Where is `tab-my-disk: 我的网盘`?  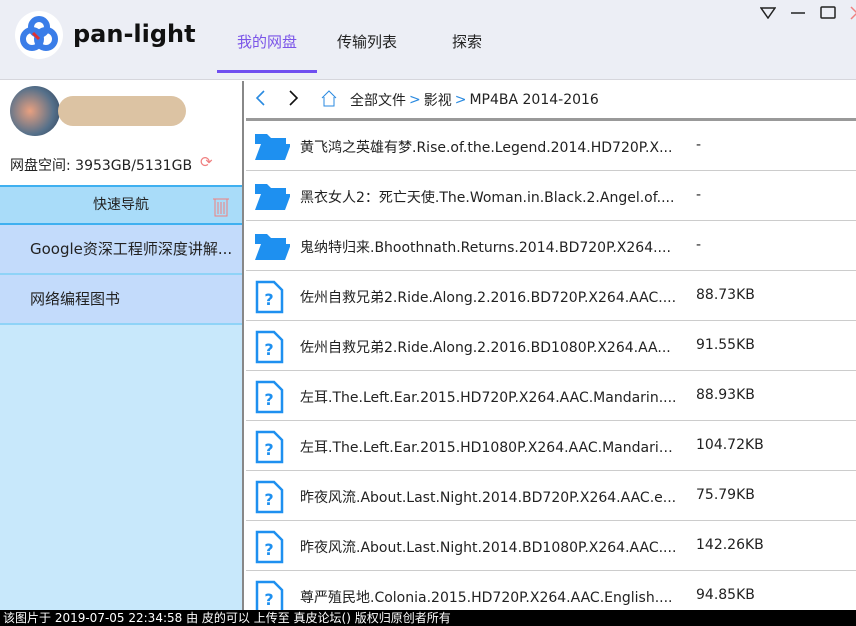 tab-my-disk: 我的网盘 is located at coordinates (267, 52).